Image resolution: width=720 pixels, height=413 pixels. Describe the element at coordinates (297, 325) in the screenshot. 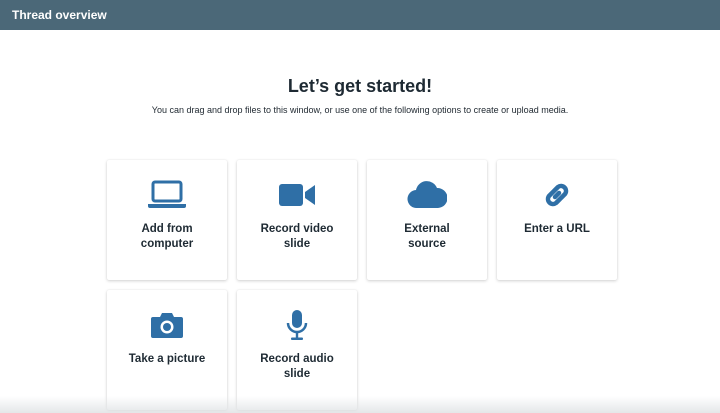

I see `microphone-icon` at that location.